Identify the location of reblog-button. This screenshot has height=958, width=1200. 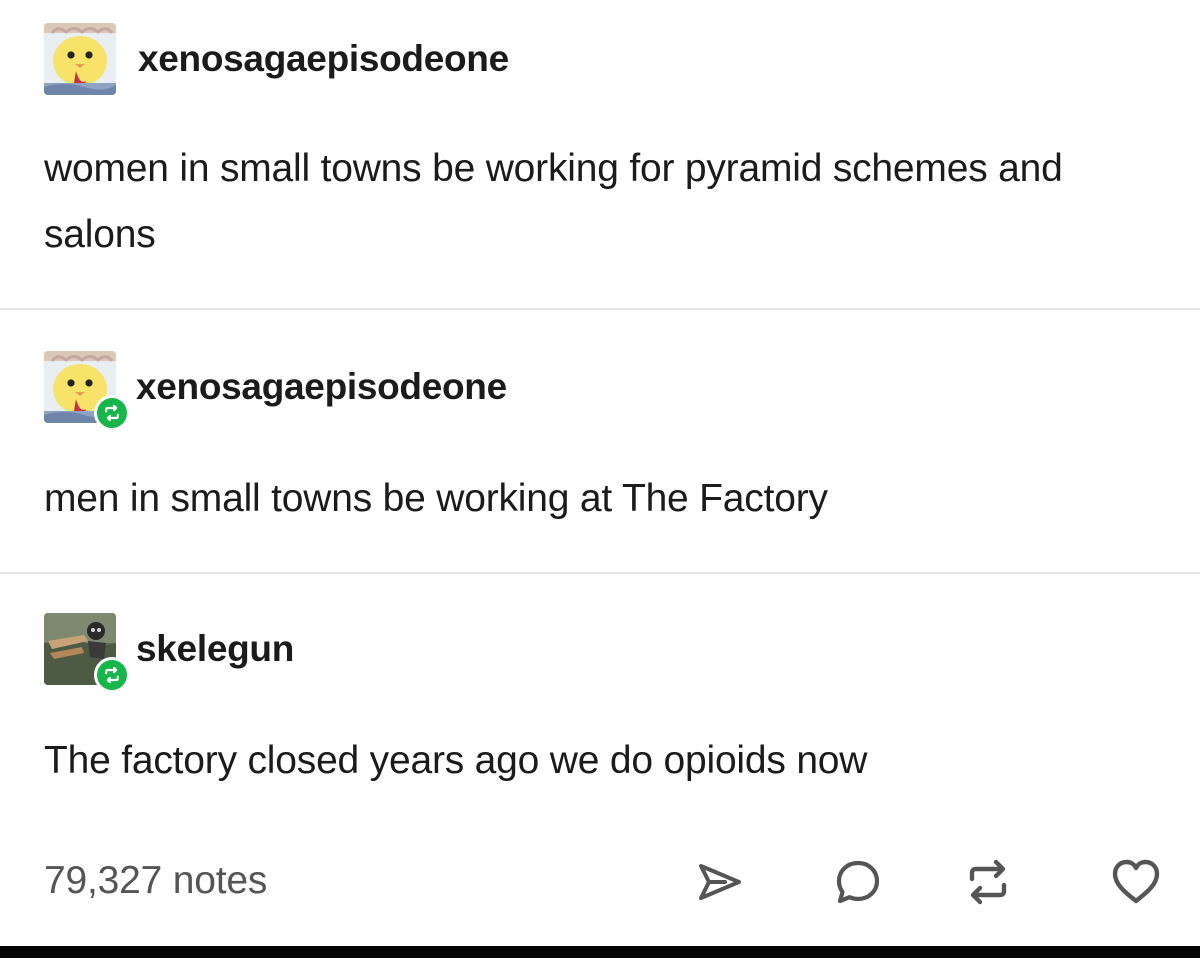
(988, 882).